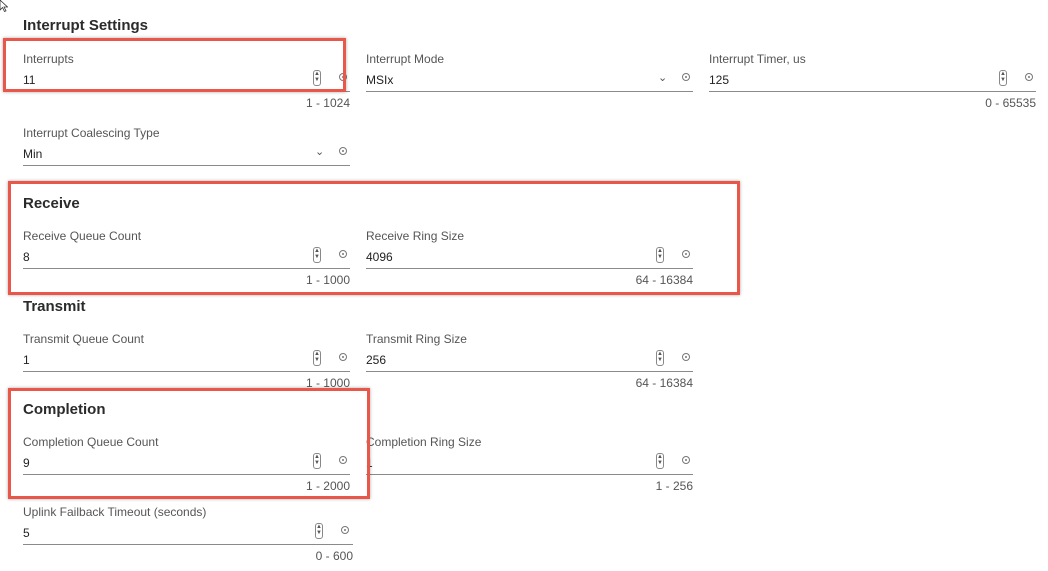 The width and height of the screenshot is (1048, 571). Describe the element at coordinates (26, 360) in the screenshot. I see `field-value: 1` at that location.